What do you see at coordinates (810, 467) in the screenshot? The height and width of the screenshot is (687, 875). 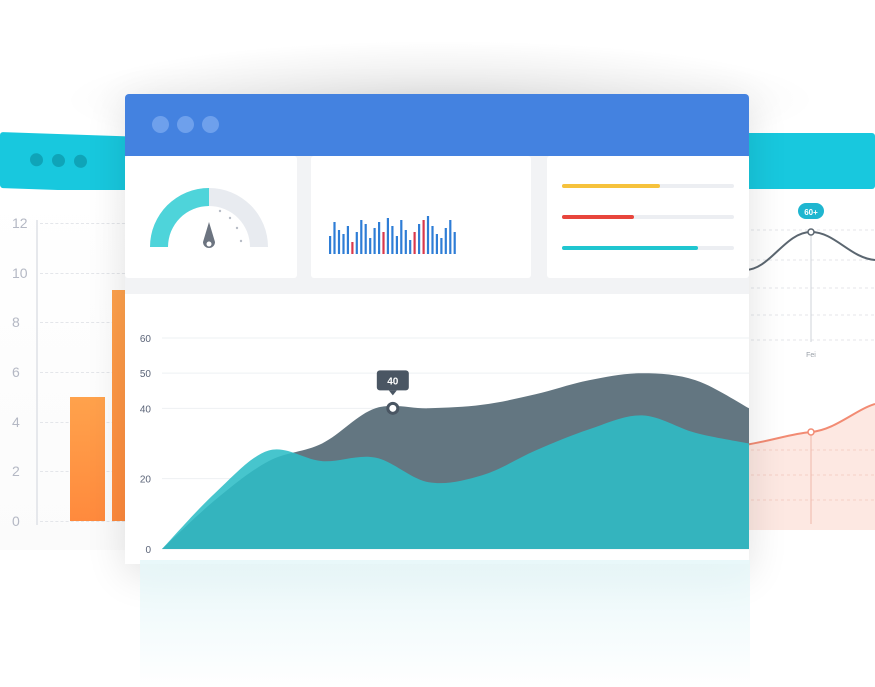 I see `pink-area` at bounding box center [810, 467].